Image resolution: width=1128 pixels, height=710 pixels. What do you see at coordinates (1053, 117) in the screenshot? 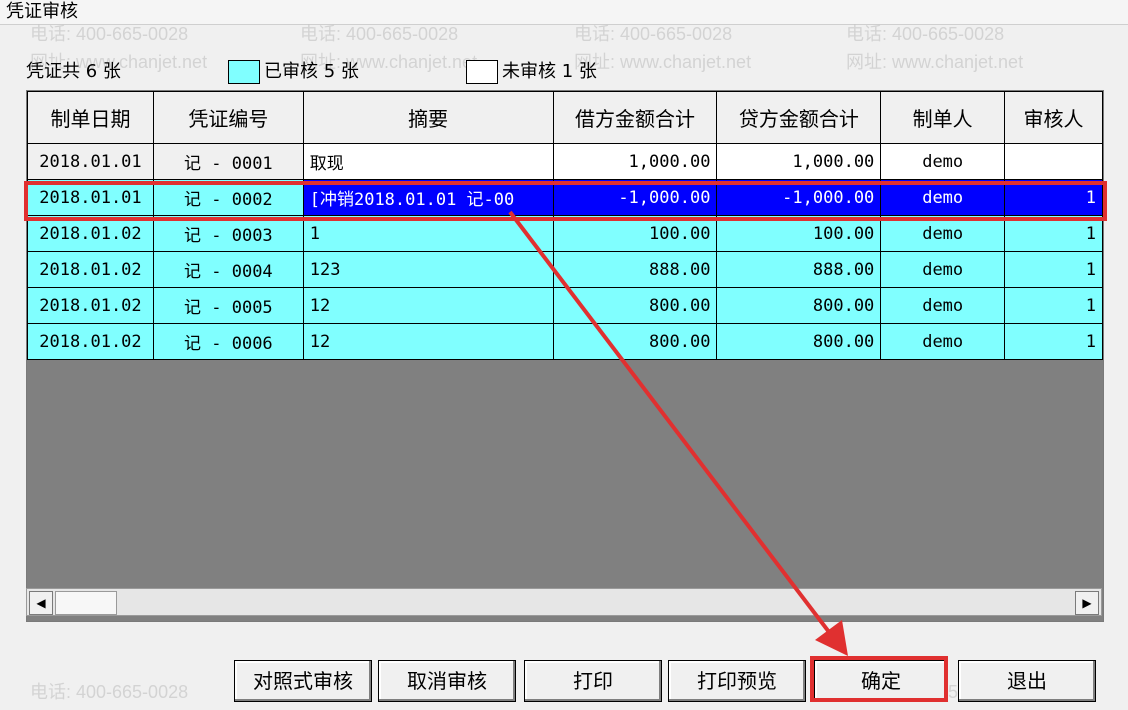
I see `header-auditor: 审核人` at bounding box center [1053, 117].